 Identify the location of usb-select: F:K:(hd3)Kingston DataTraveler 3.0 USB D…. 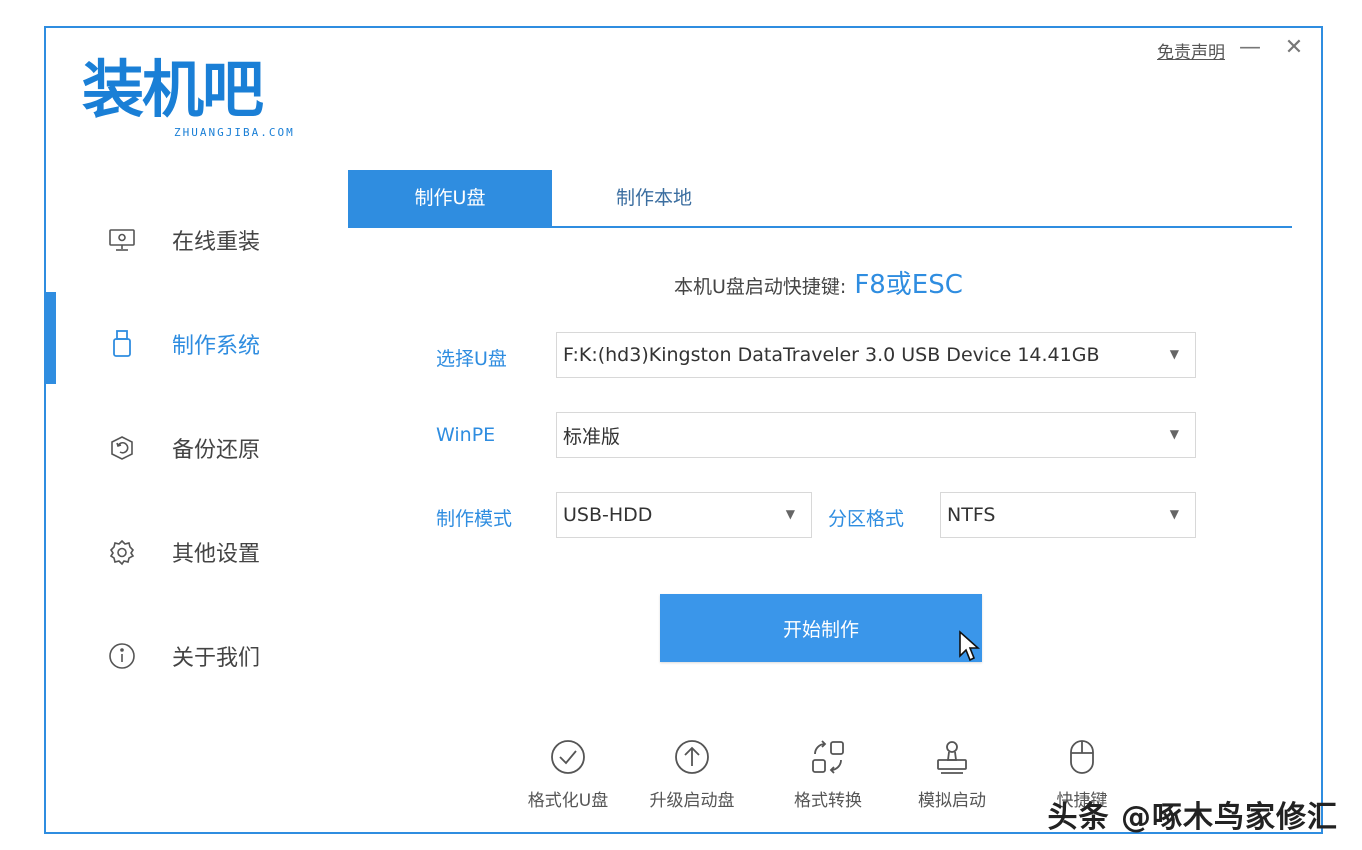
(876, 355).